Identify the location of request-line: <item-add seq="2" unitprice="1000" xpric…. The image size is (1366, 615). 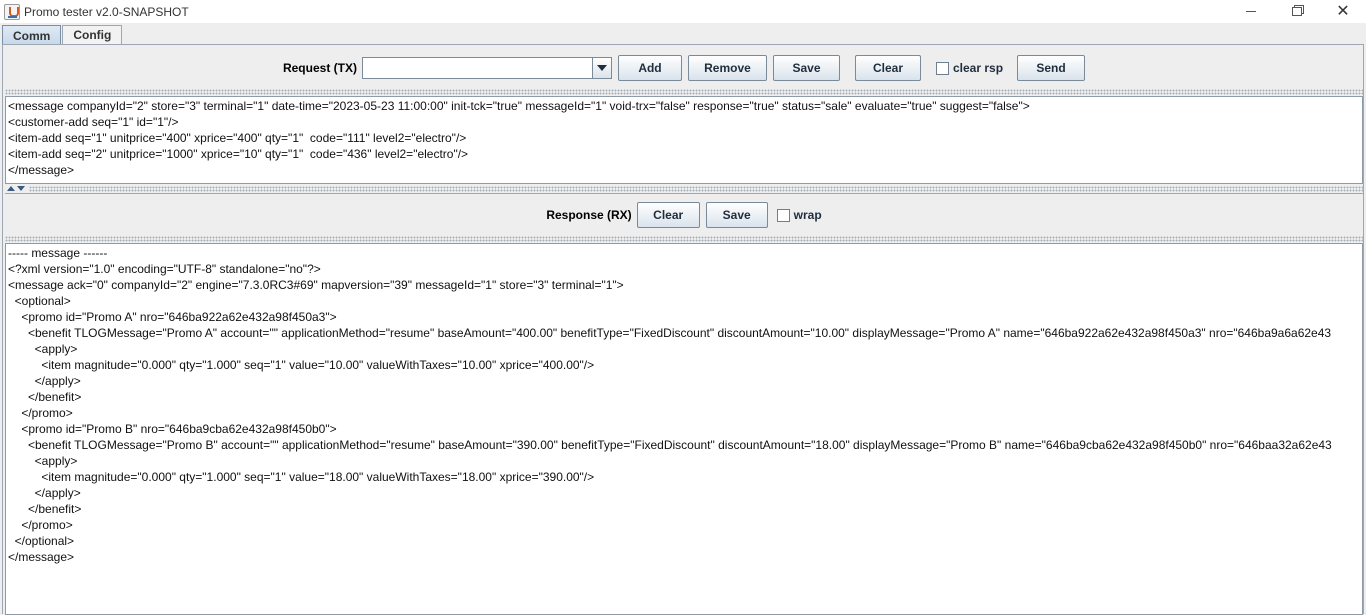
(238, 154).